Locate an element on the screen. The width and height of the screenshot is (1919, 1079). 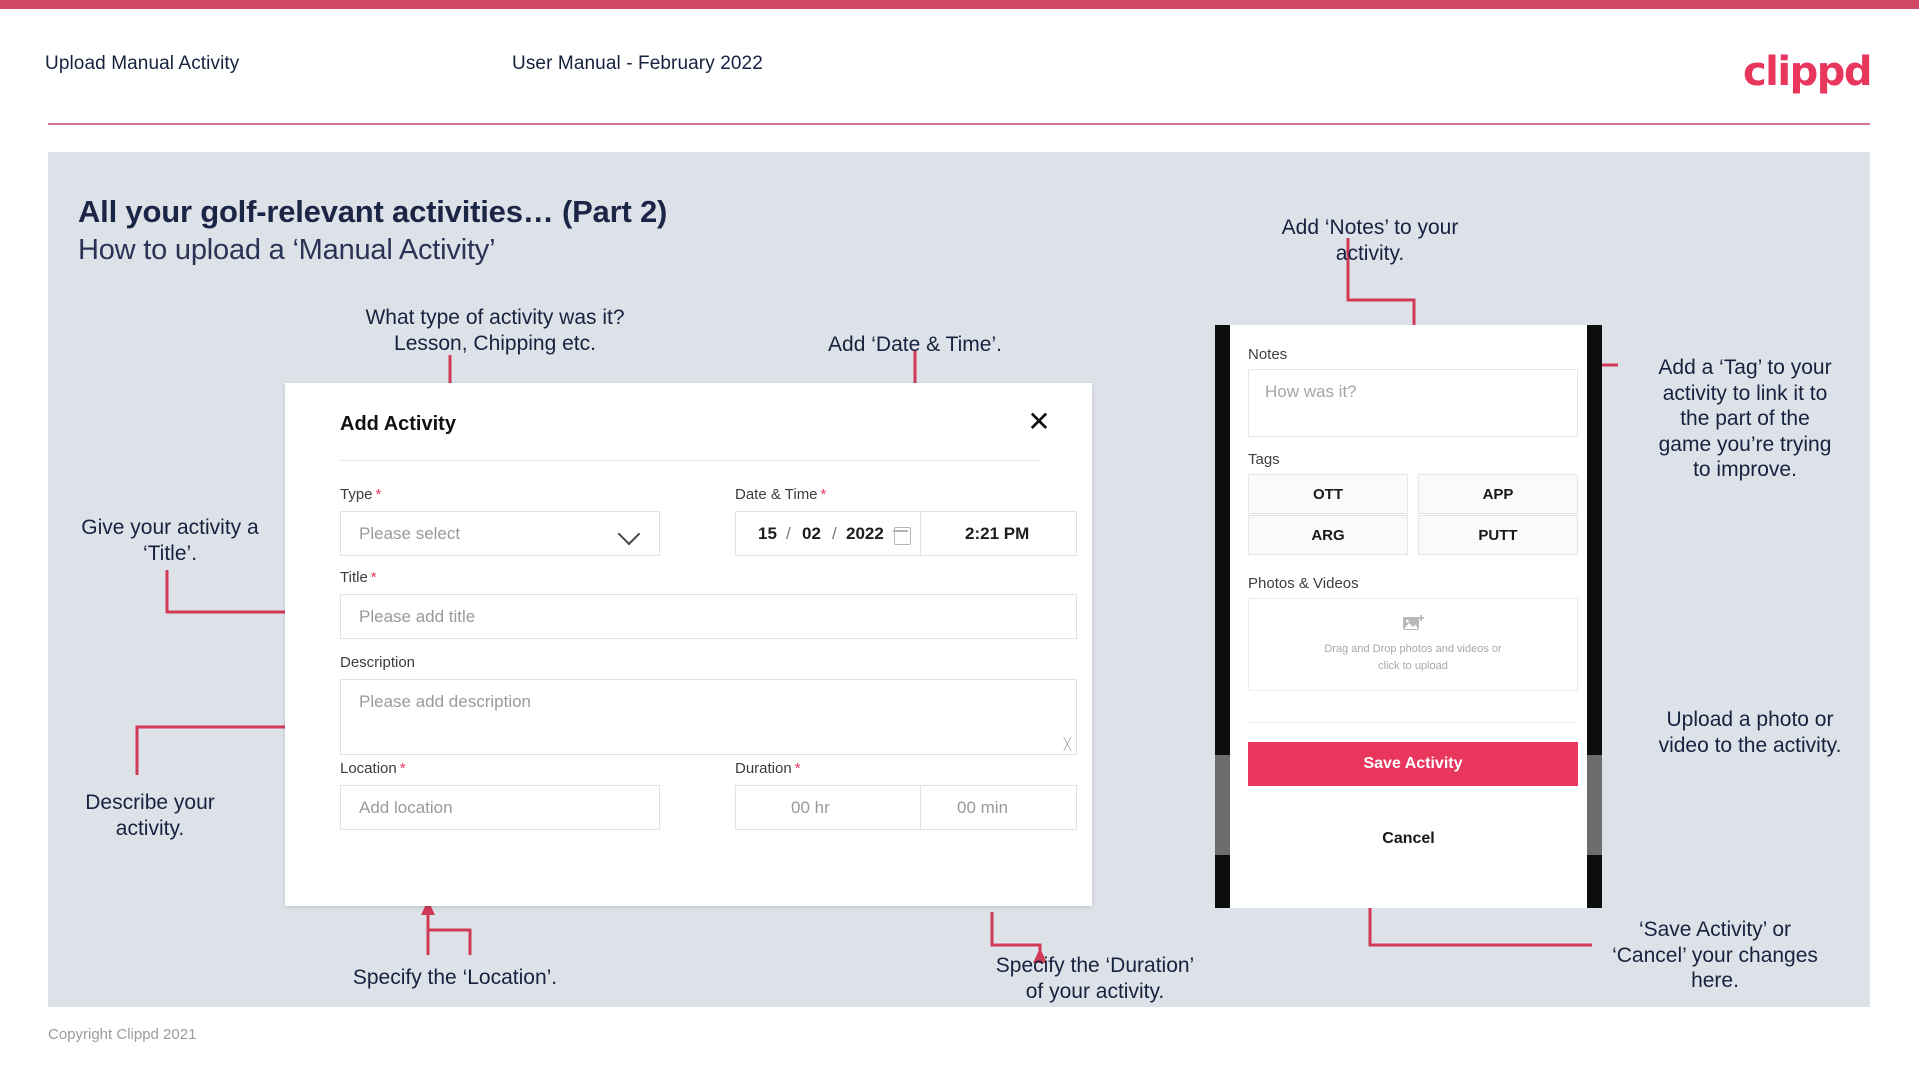
annotation-duration: Specify the ‘Duration’ of your activity. is located at coordinates (1095, 978).